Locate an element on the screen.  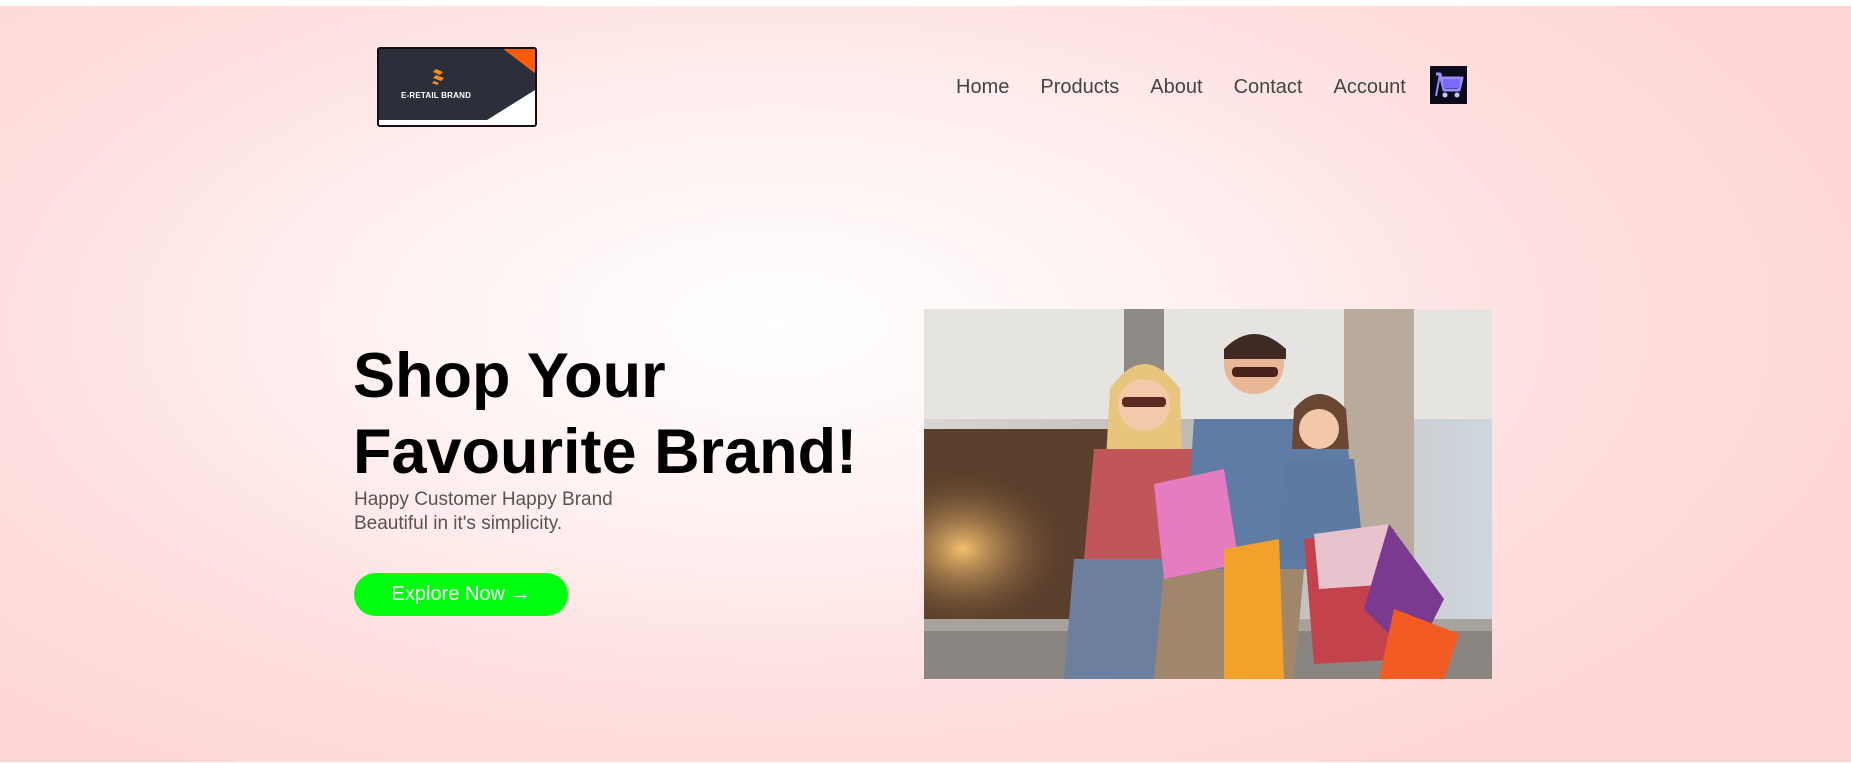
hero-title-line-2: Favourite Brand! is located at coordinates (605, 452).